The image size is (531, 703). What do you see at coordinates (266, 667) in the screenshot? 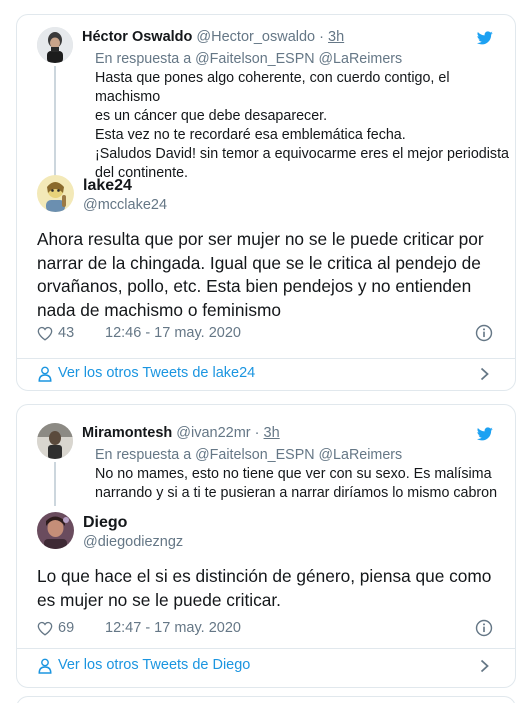
I see `more-tweets-link: Ver los otros Tweets de Diego` at bounding box center [266, 667].